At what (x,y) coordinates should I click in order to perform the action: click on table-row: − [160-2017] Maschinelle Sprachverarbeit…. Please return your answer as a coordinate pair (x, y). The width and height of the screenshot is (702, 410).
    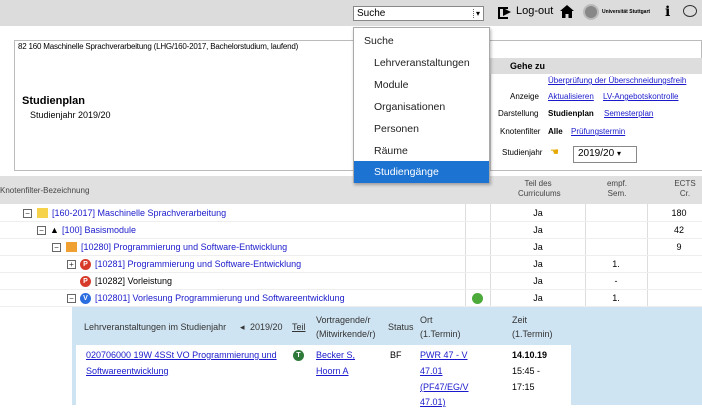
    Looking at the image, I should click on (351, 213).